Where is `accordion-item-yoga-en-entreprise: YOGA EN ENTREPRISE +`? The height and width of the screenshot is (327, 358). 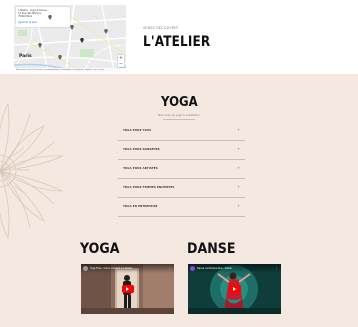
accordion-item-yoga-en-entreprise: YOGA EN ENTREPRISE + is located at coordinates (181, 207).